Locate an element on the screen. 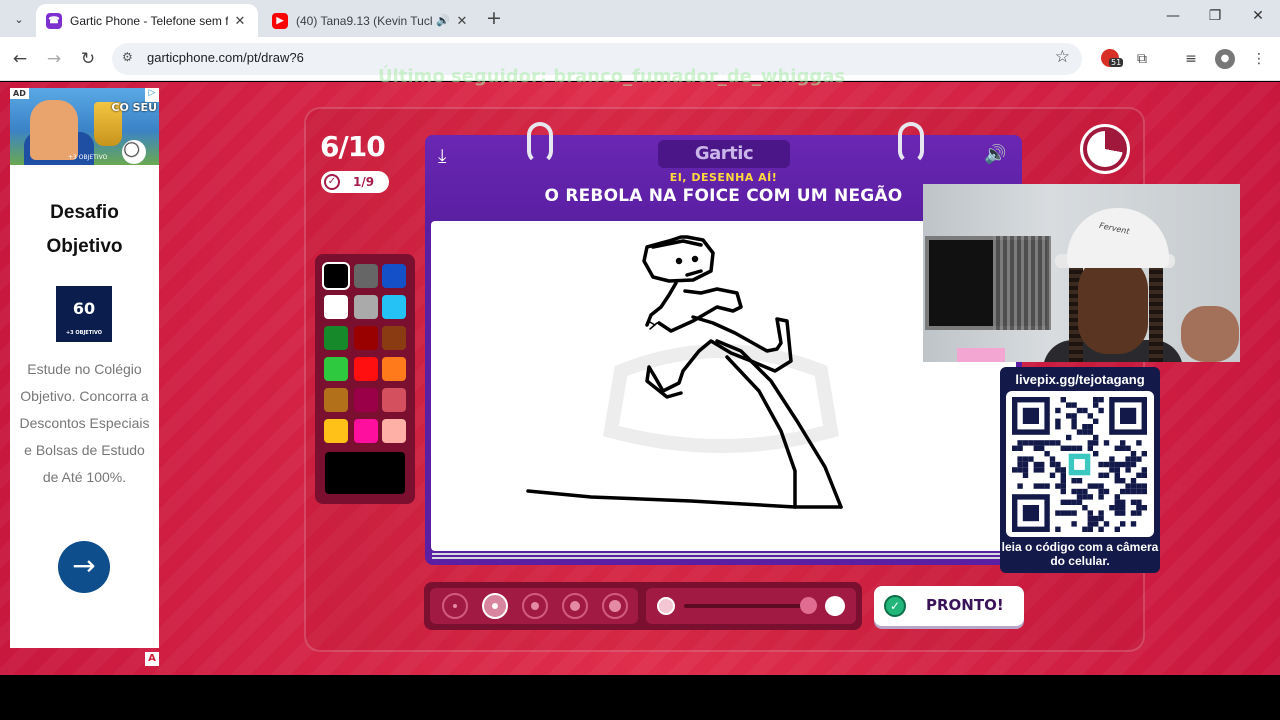 This screenshot has height=720, width=1280. new-tab-button: + is located at coordinates (494, 18).